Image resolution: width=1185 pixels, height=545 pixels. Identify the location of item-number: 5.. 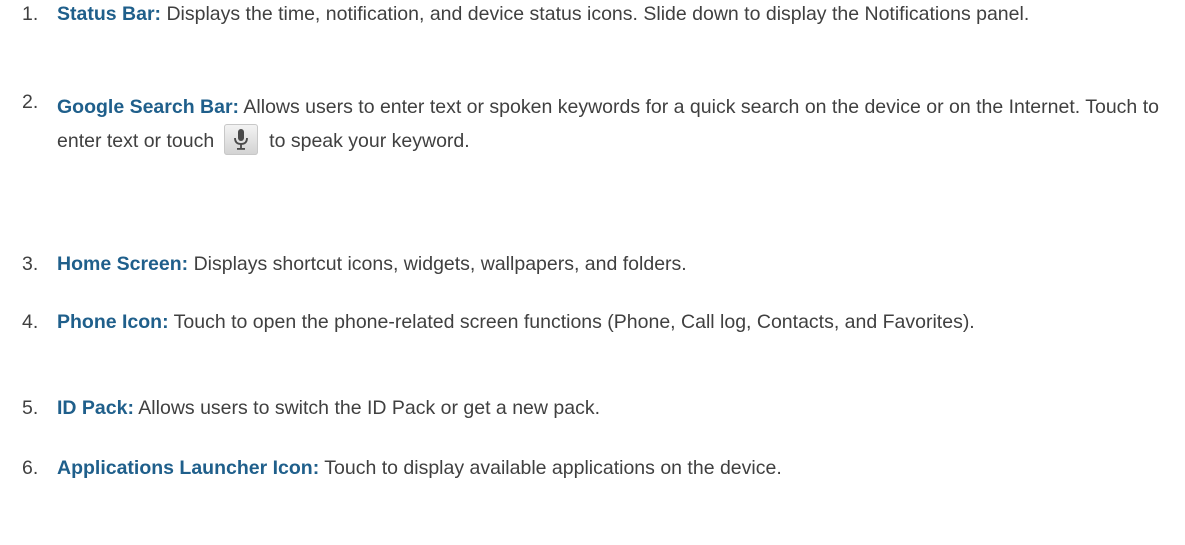
(30, 408).